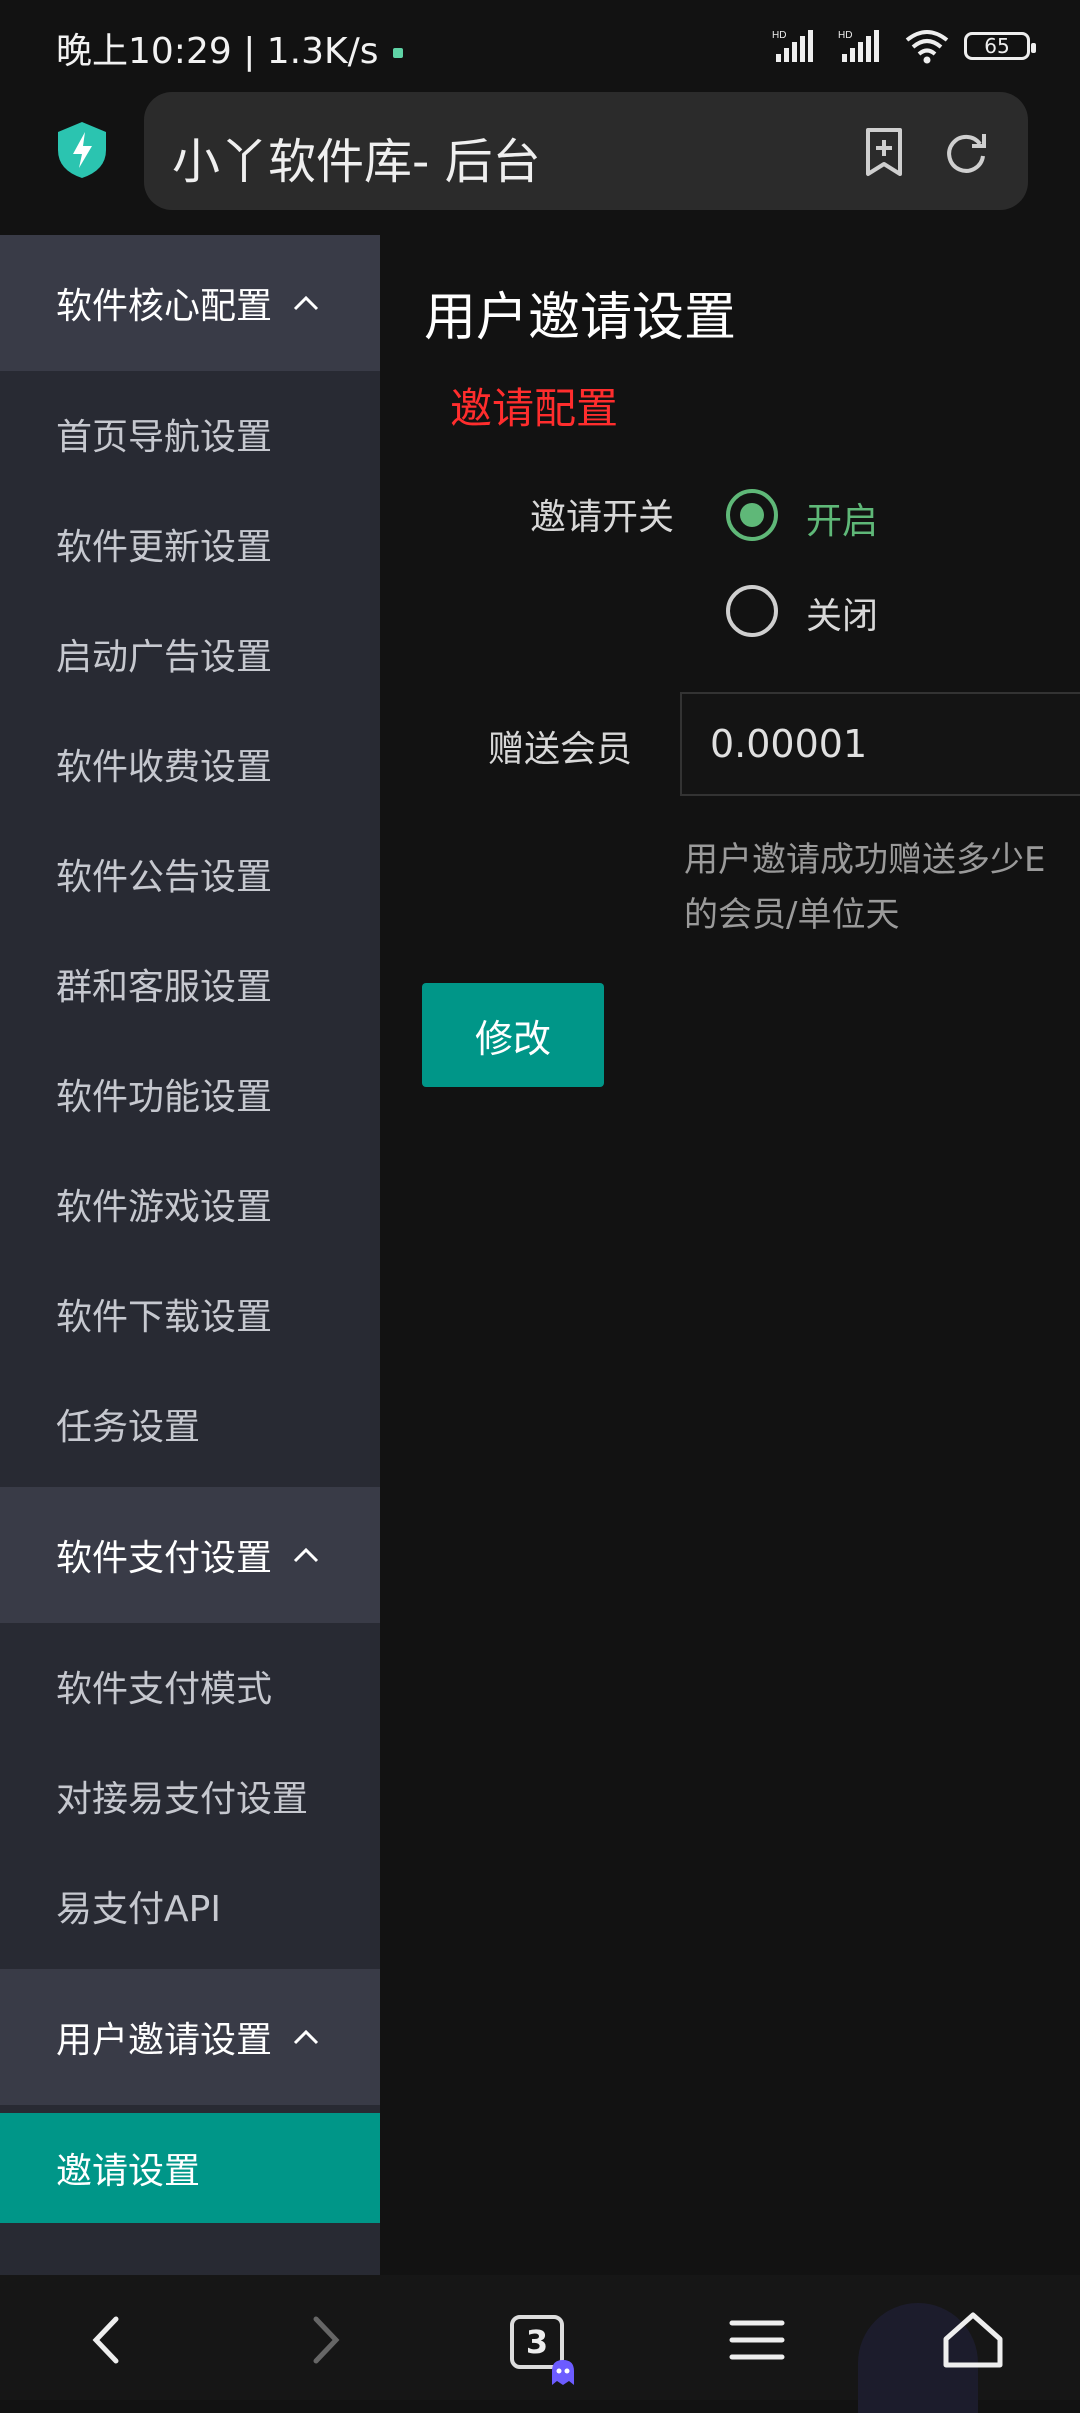 This screenshot has width=1080, height=2413. I want to click on sidebar-item-home-nav: 首页导航设置, so click(190, 434).